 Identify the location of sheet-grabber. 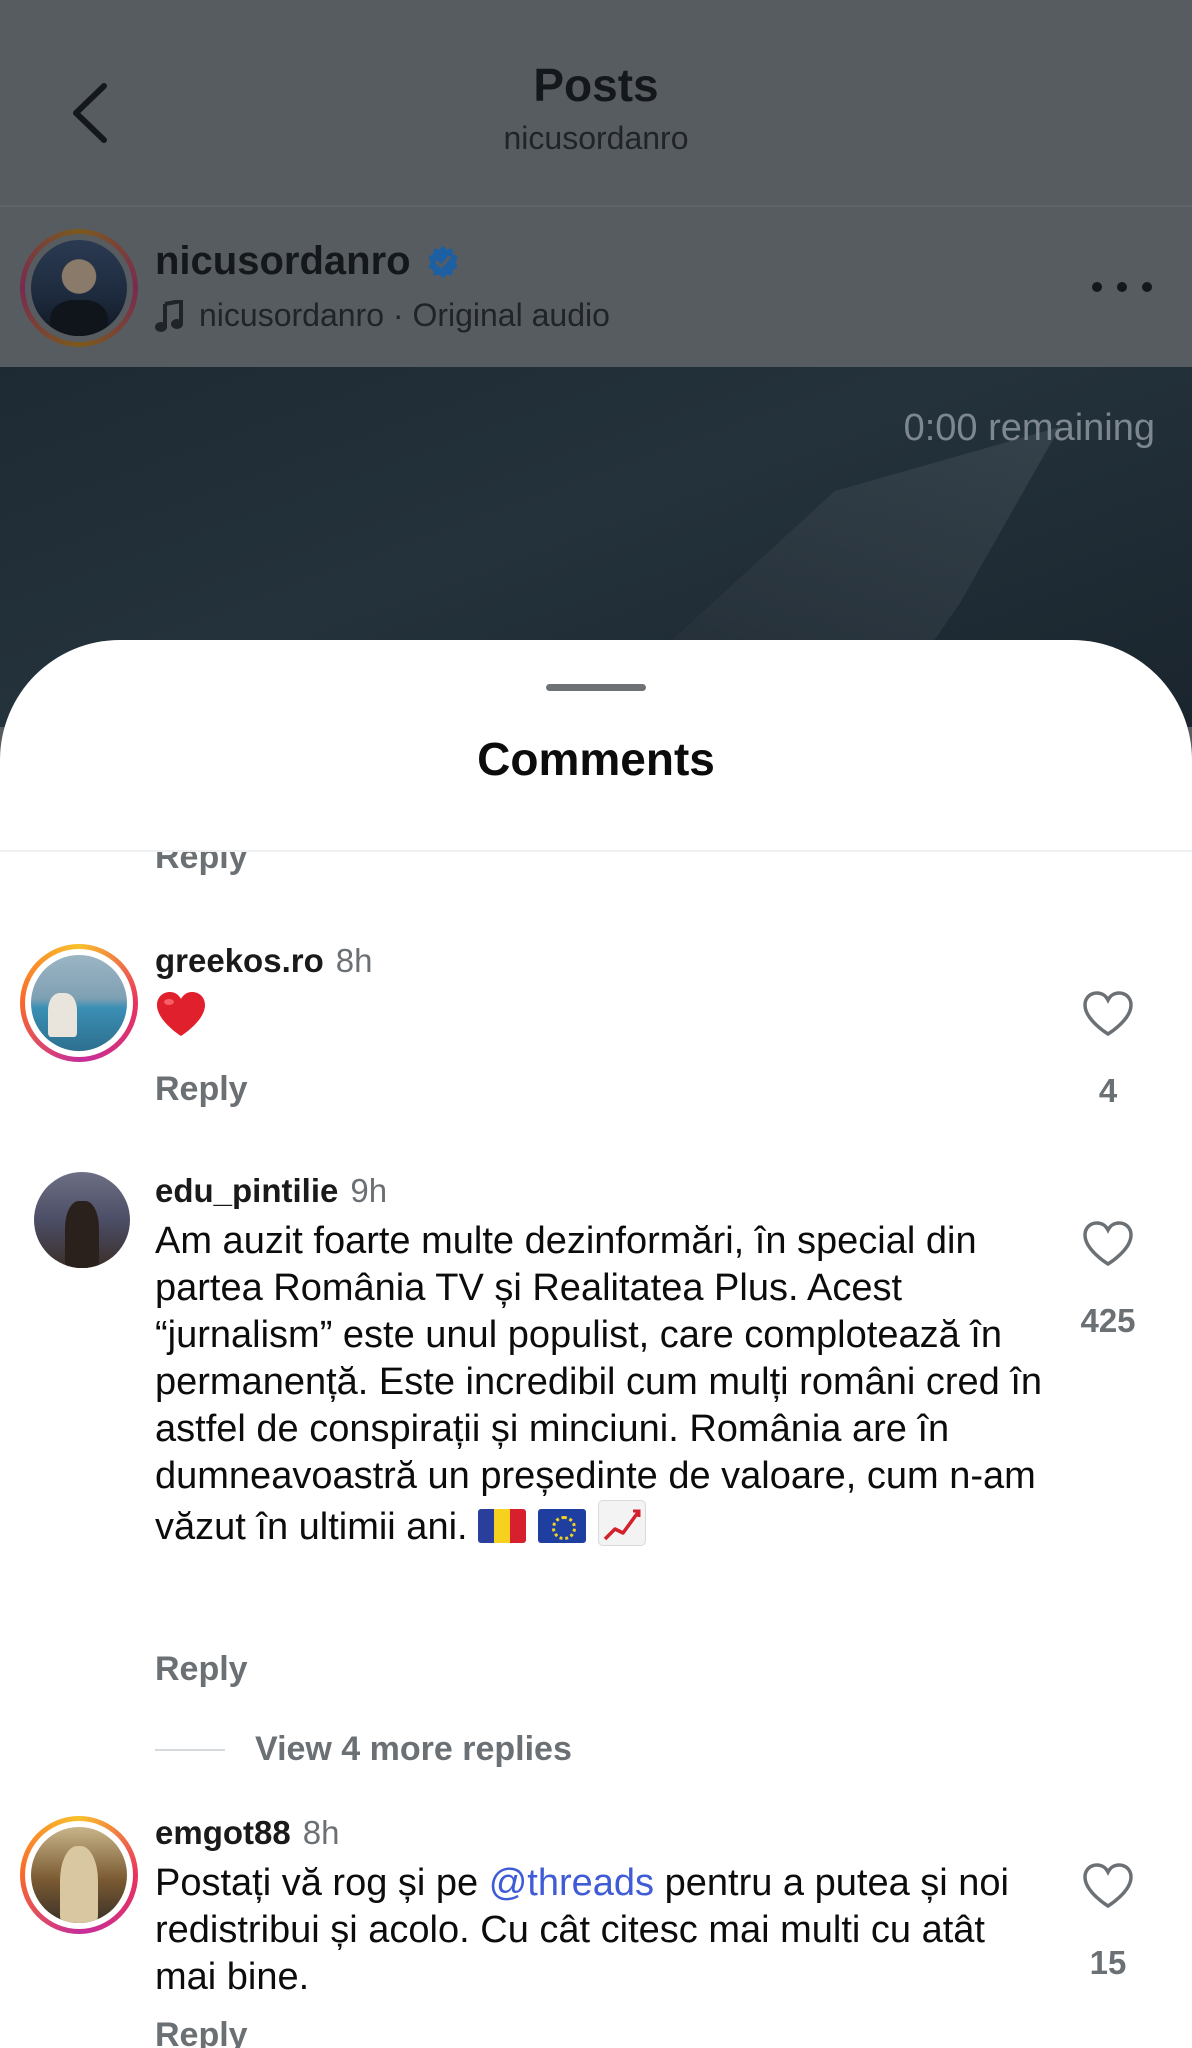
(596, 687).